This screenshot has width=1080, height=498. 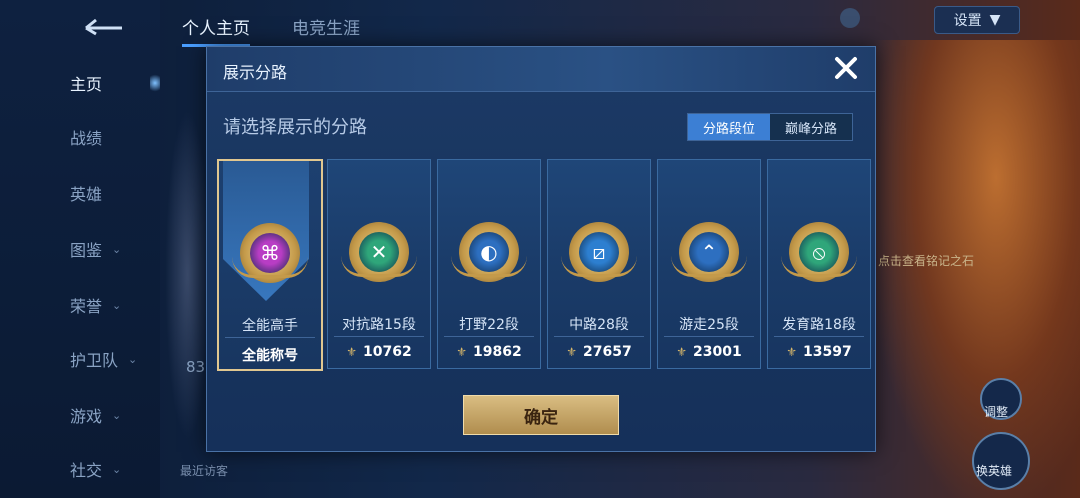 I want to click on lane-card-value-text: 13597, so click(x=827, y=352).